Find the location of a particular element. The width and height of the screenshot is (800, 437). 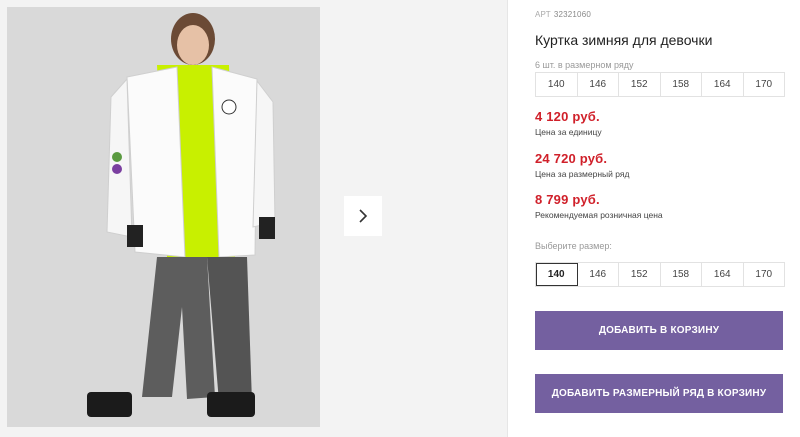

size-option: 164 is located at coordinates (723, 274).